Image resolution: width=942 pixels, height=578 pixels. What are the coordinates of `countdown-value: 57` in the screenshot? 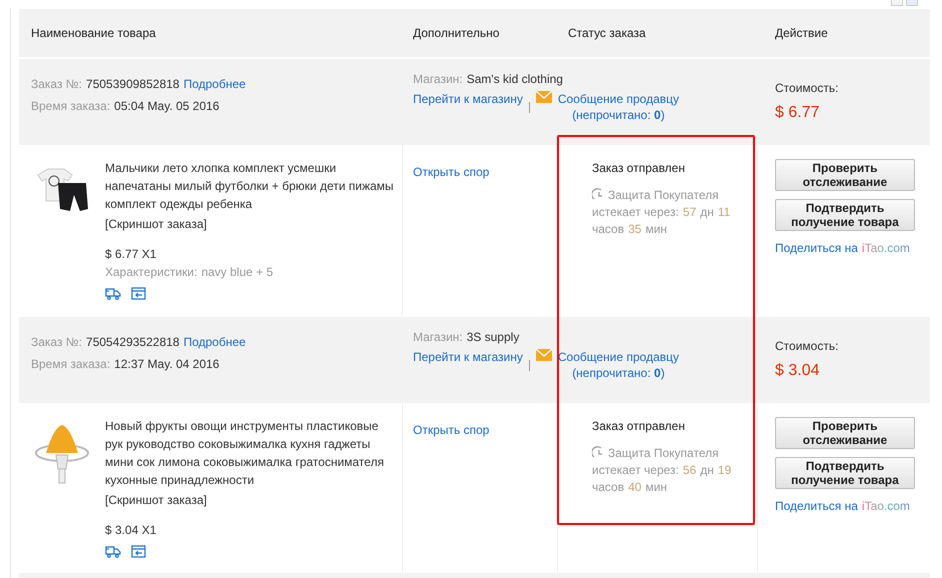 It's located at (689, 212).